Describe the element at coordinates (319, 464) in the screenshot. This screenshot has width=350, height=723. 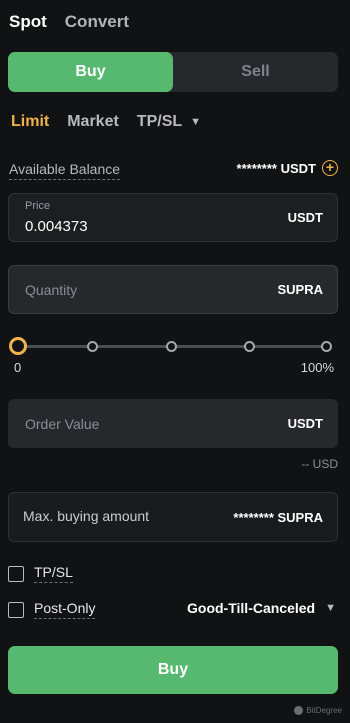
I see `usd-estimate: -- USD` at that location.